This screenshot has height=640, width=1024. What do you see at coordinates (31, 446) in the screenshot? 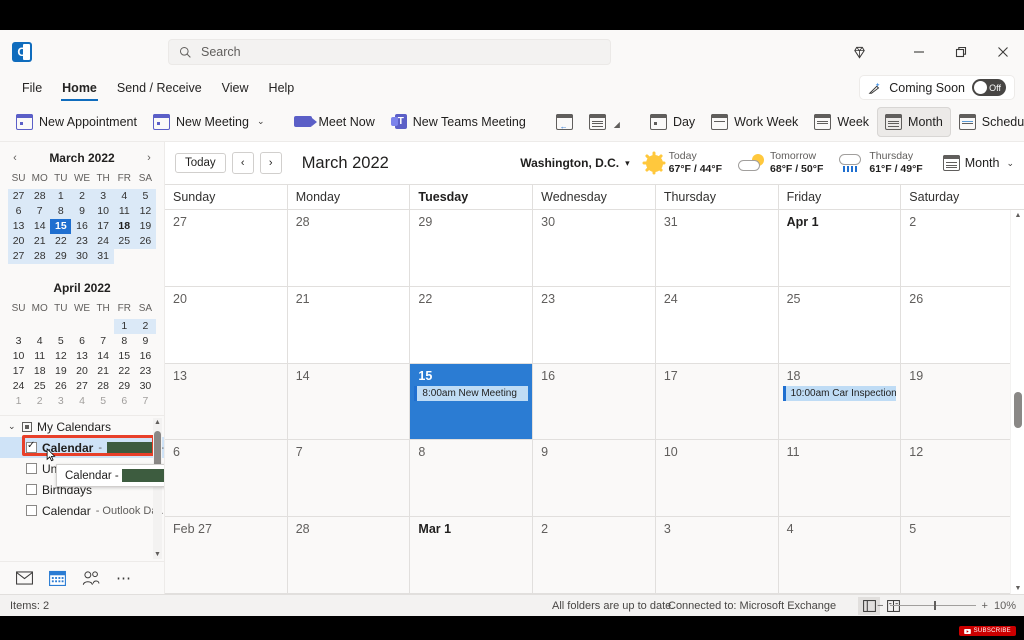
I see `checkbox-calendar-primary` at bounding box center [31, 446].